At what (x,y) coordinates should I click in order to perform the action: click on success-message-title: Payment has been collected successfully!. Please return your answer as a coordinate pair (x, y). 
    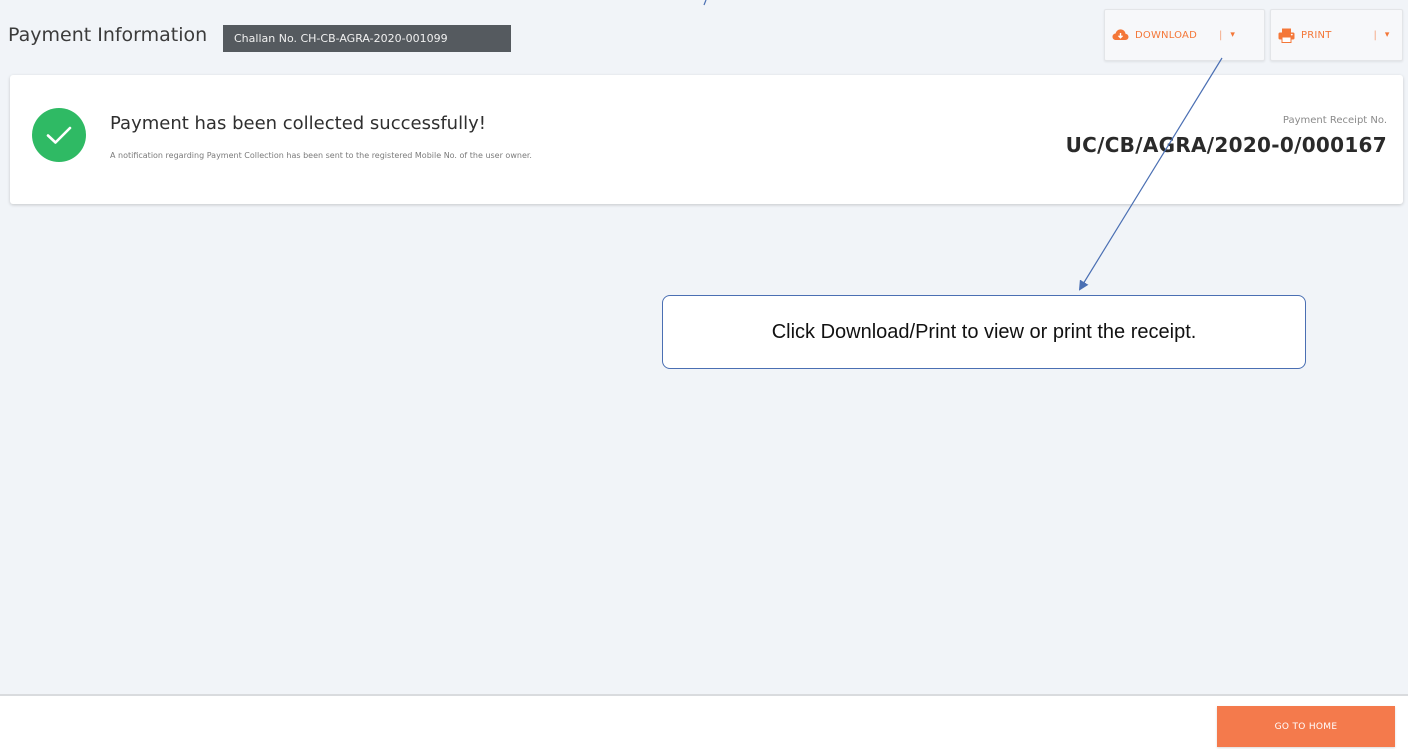
    Looking at the image, I should click on (298, 123).